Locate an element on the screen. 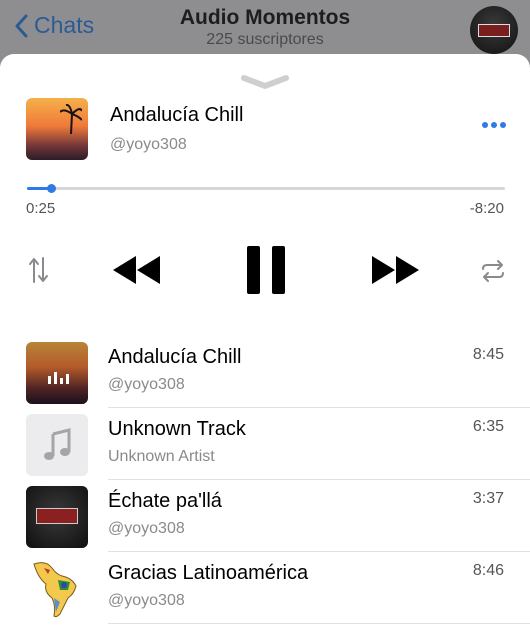 The image size is (530, 625). track-row: Échate pa'llá @yoyo308 3:37 is located at coordinates (265, 516).